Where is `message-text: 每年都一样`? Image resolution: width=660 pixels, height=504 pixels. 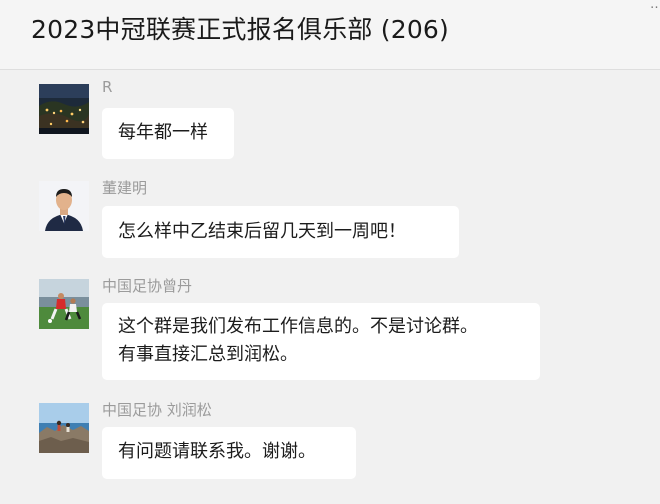
message-text: 每年都一样 is located at coordinates (163, 132).